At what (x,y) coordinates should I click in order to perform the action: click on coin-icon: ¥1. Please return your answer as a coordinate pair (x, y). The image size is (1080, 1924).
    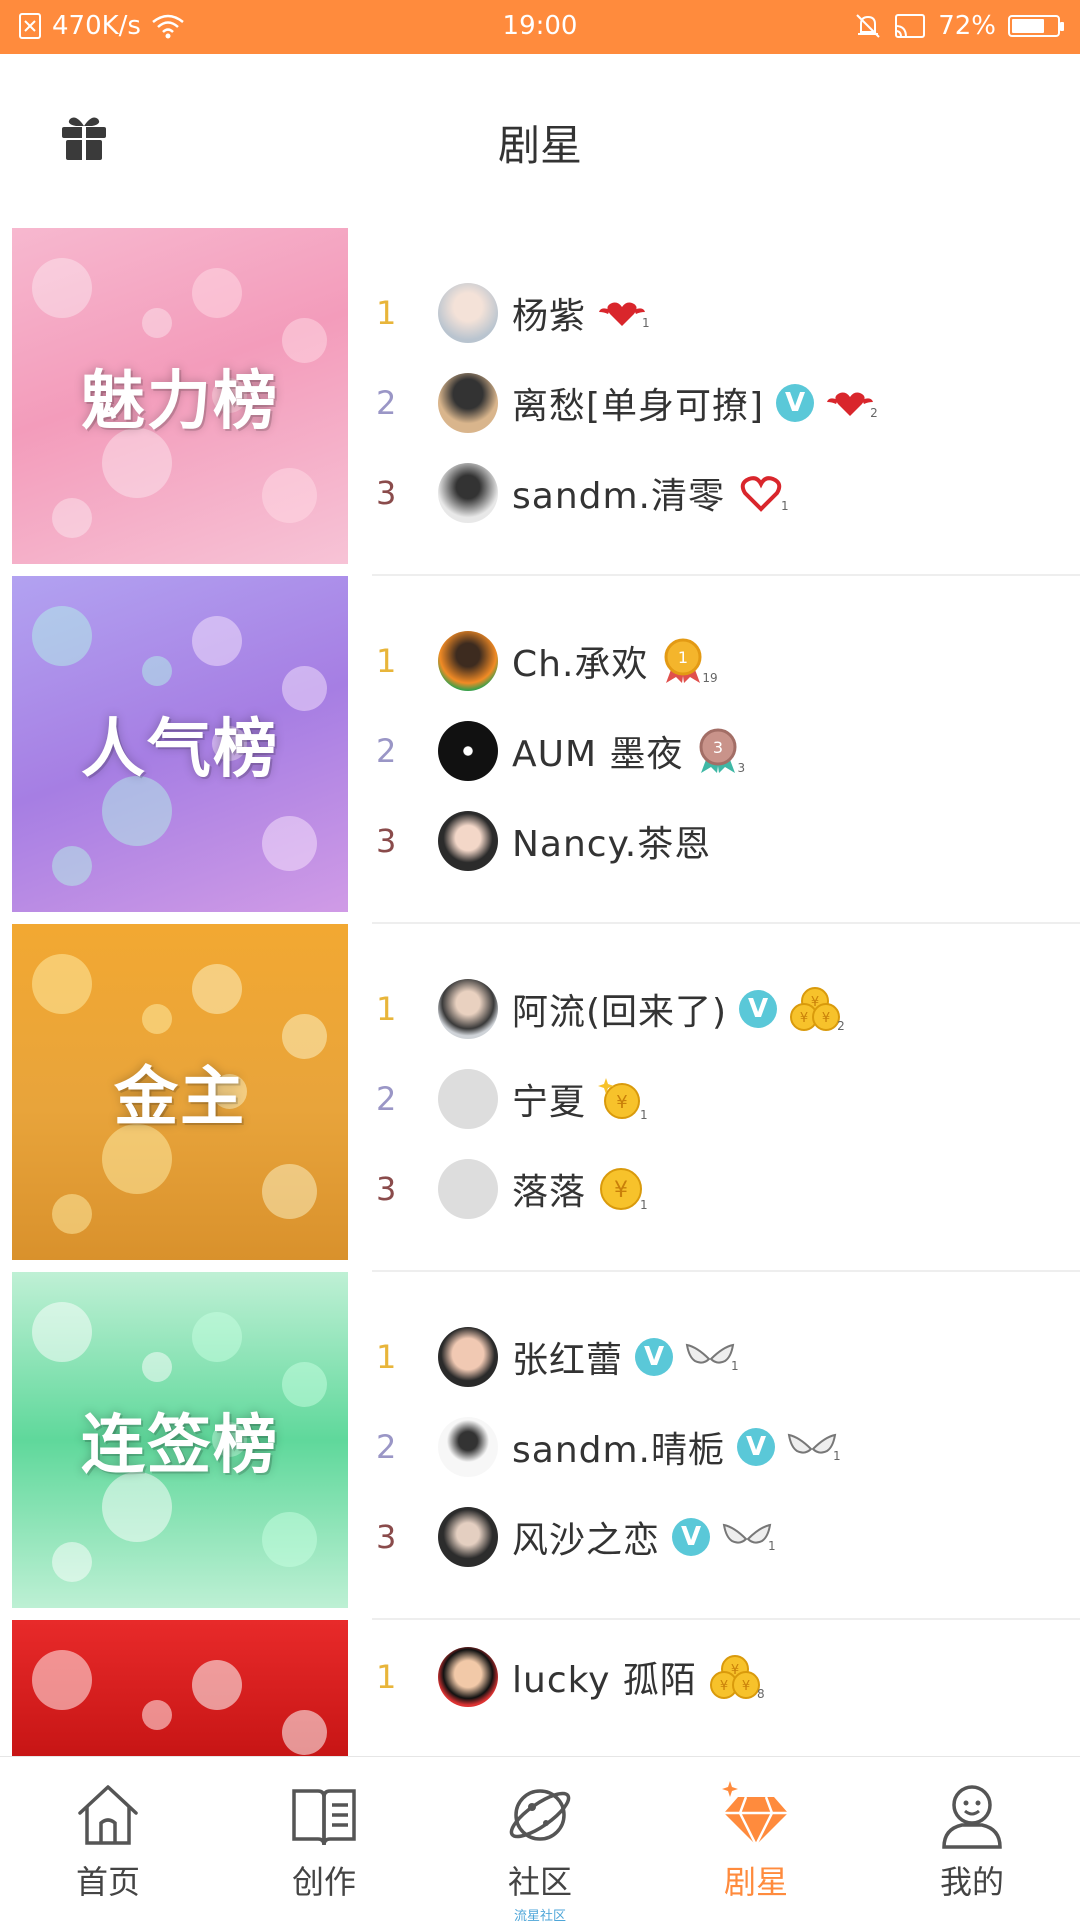
    Looking at the image, I should click on (623, 1189).